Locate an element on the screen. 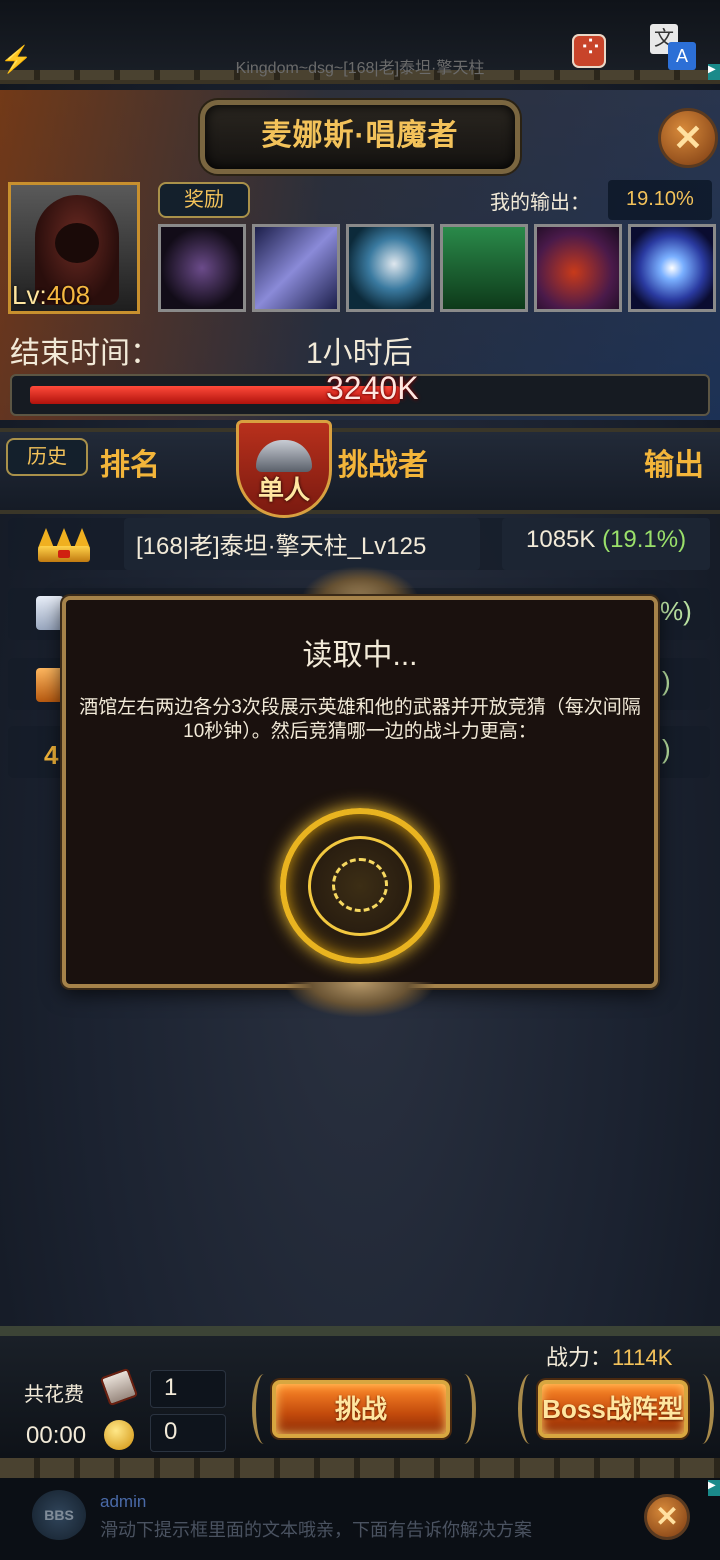 Image resolution: width=720 pixels, height=1560 pixels. challenge-button: 挑战 is located at coordinates (361, 1409).